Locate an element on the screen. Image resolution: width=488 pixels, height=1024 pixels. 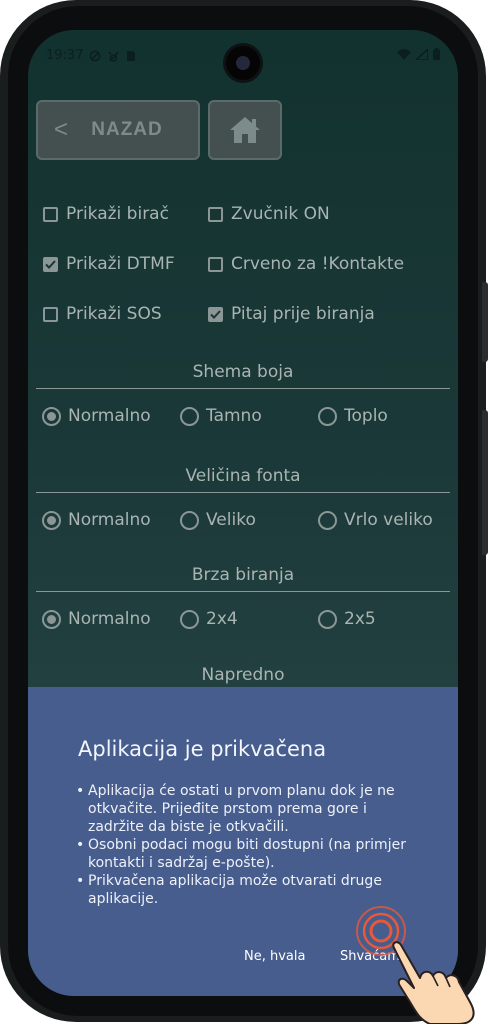
front-camera is located at coordinates (243, 63).